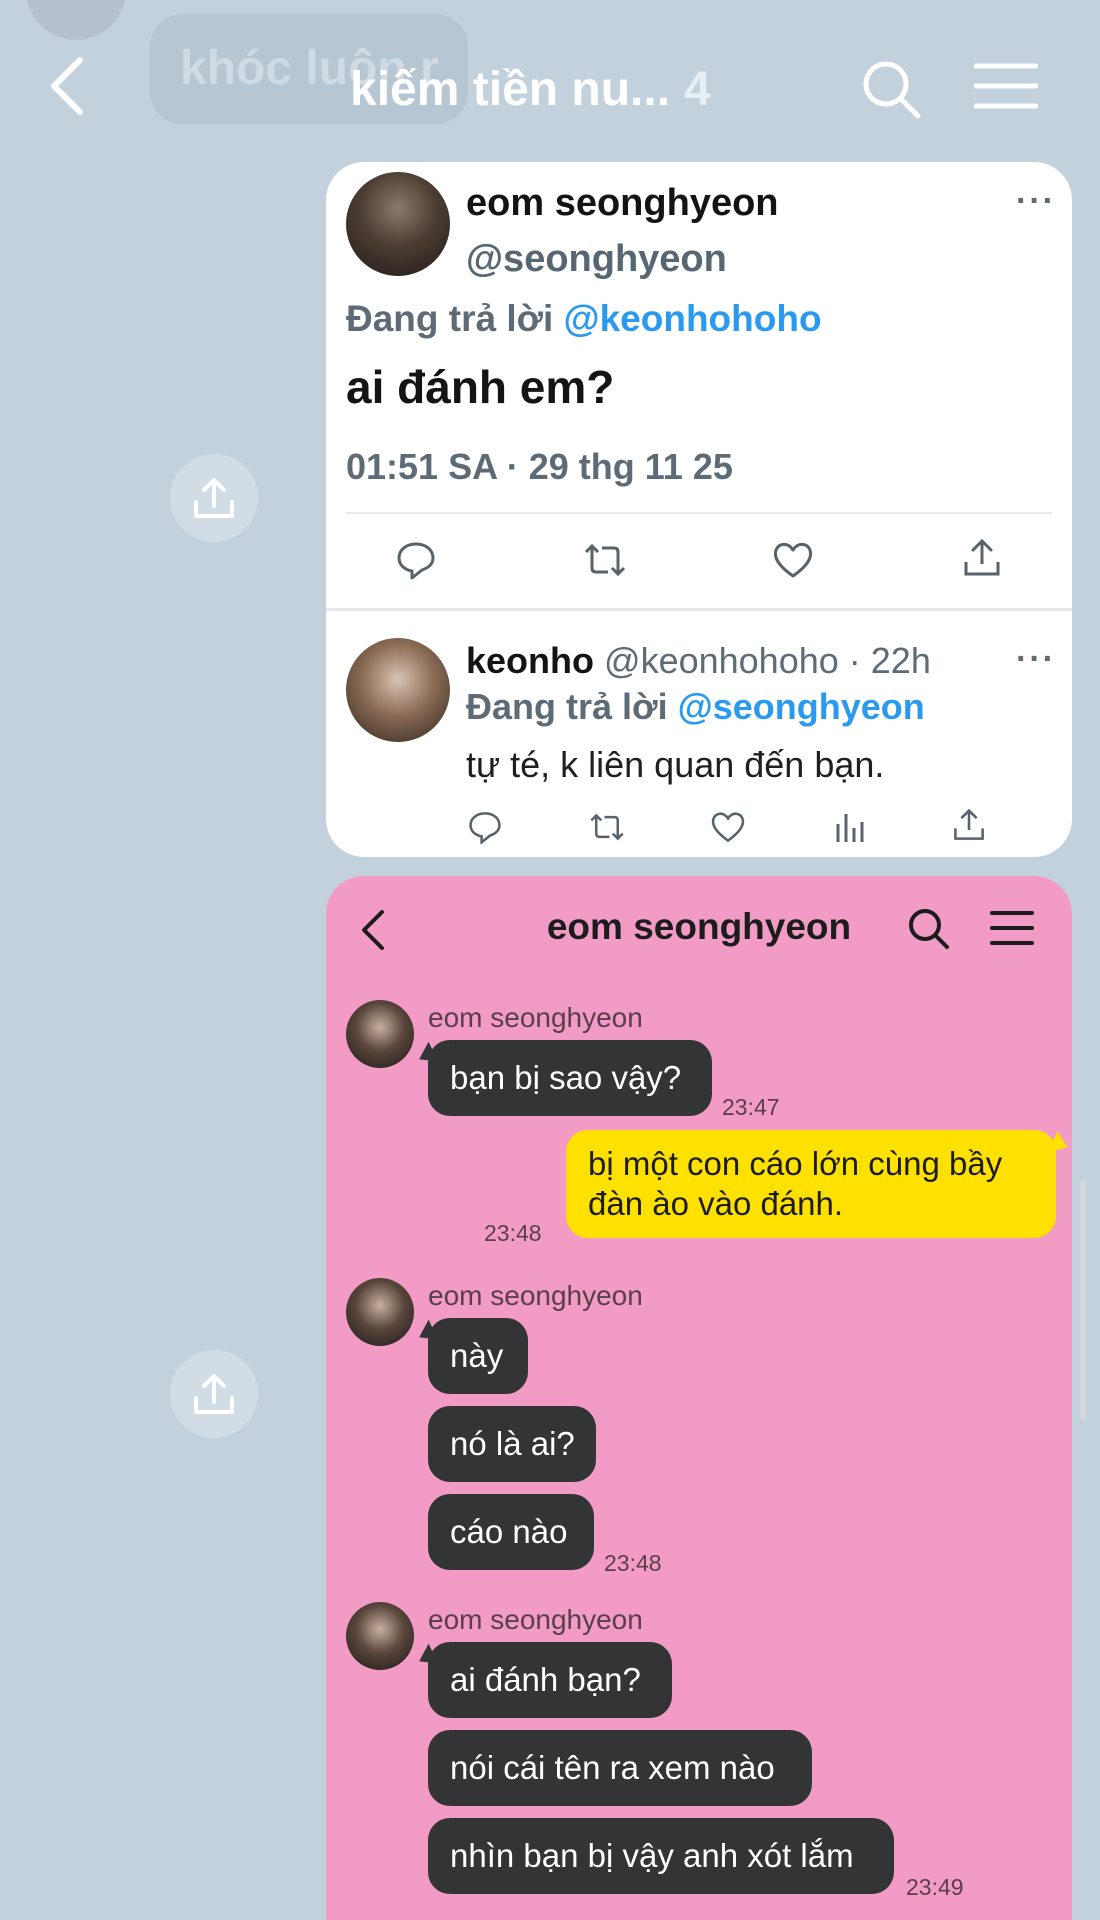  What do you see at coordinates (398, 690) in the screenshot?
I see `reply-author-avatar` at bounding box center [398, 690].